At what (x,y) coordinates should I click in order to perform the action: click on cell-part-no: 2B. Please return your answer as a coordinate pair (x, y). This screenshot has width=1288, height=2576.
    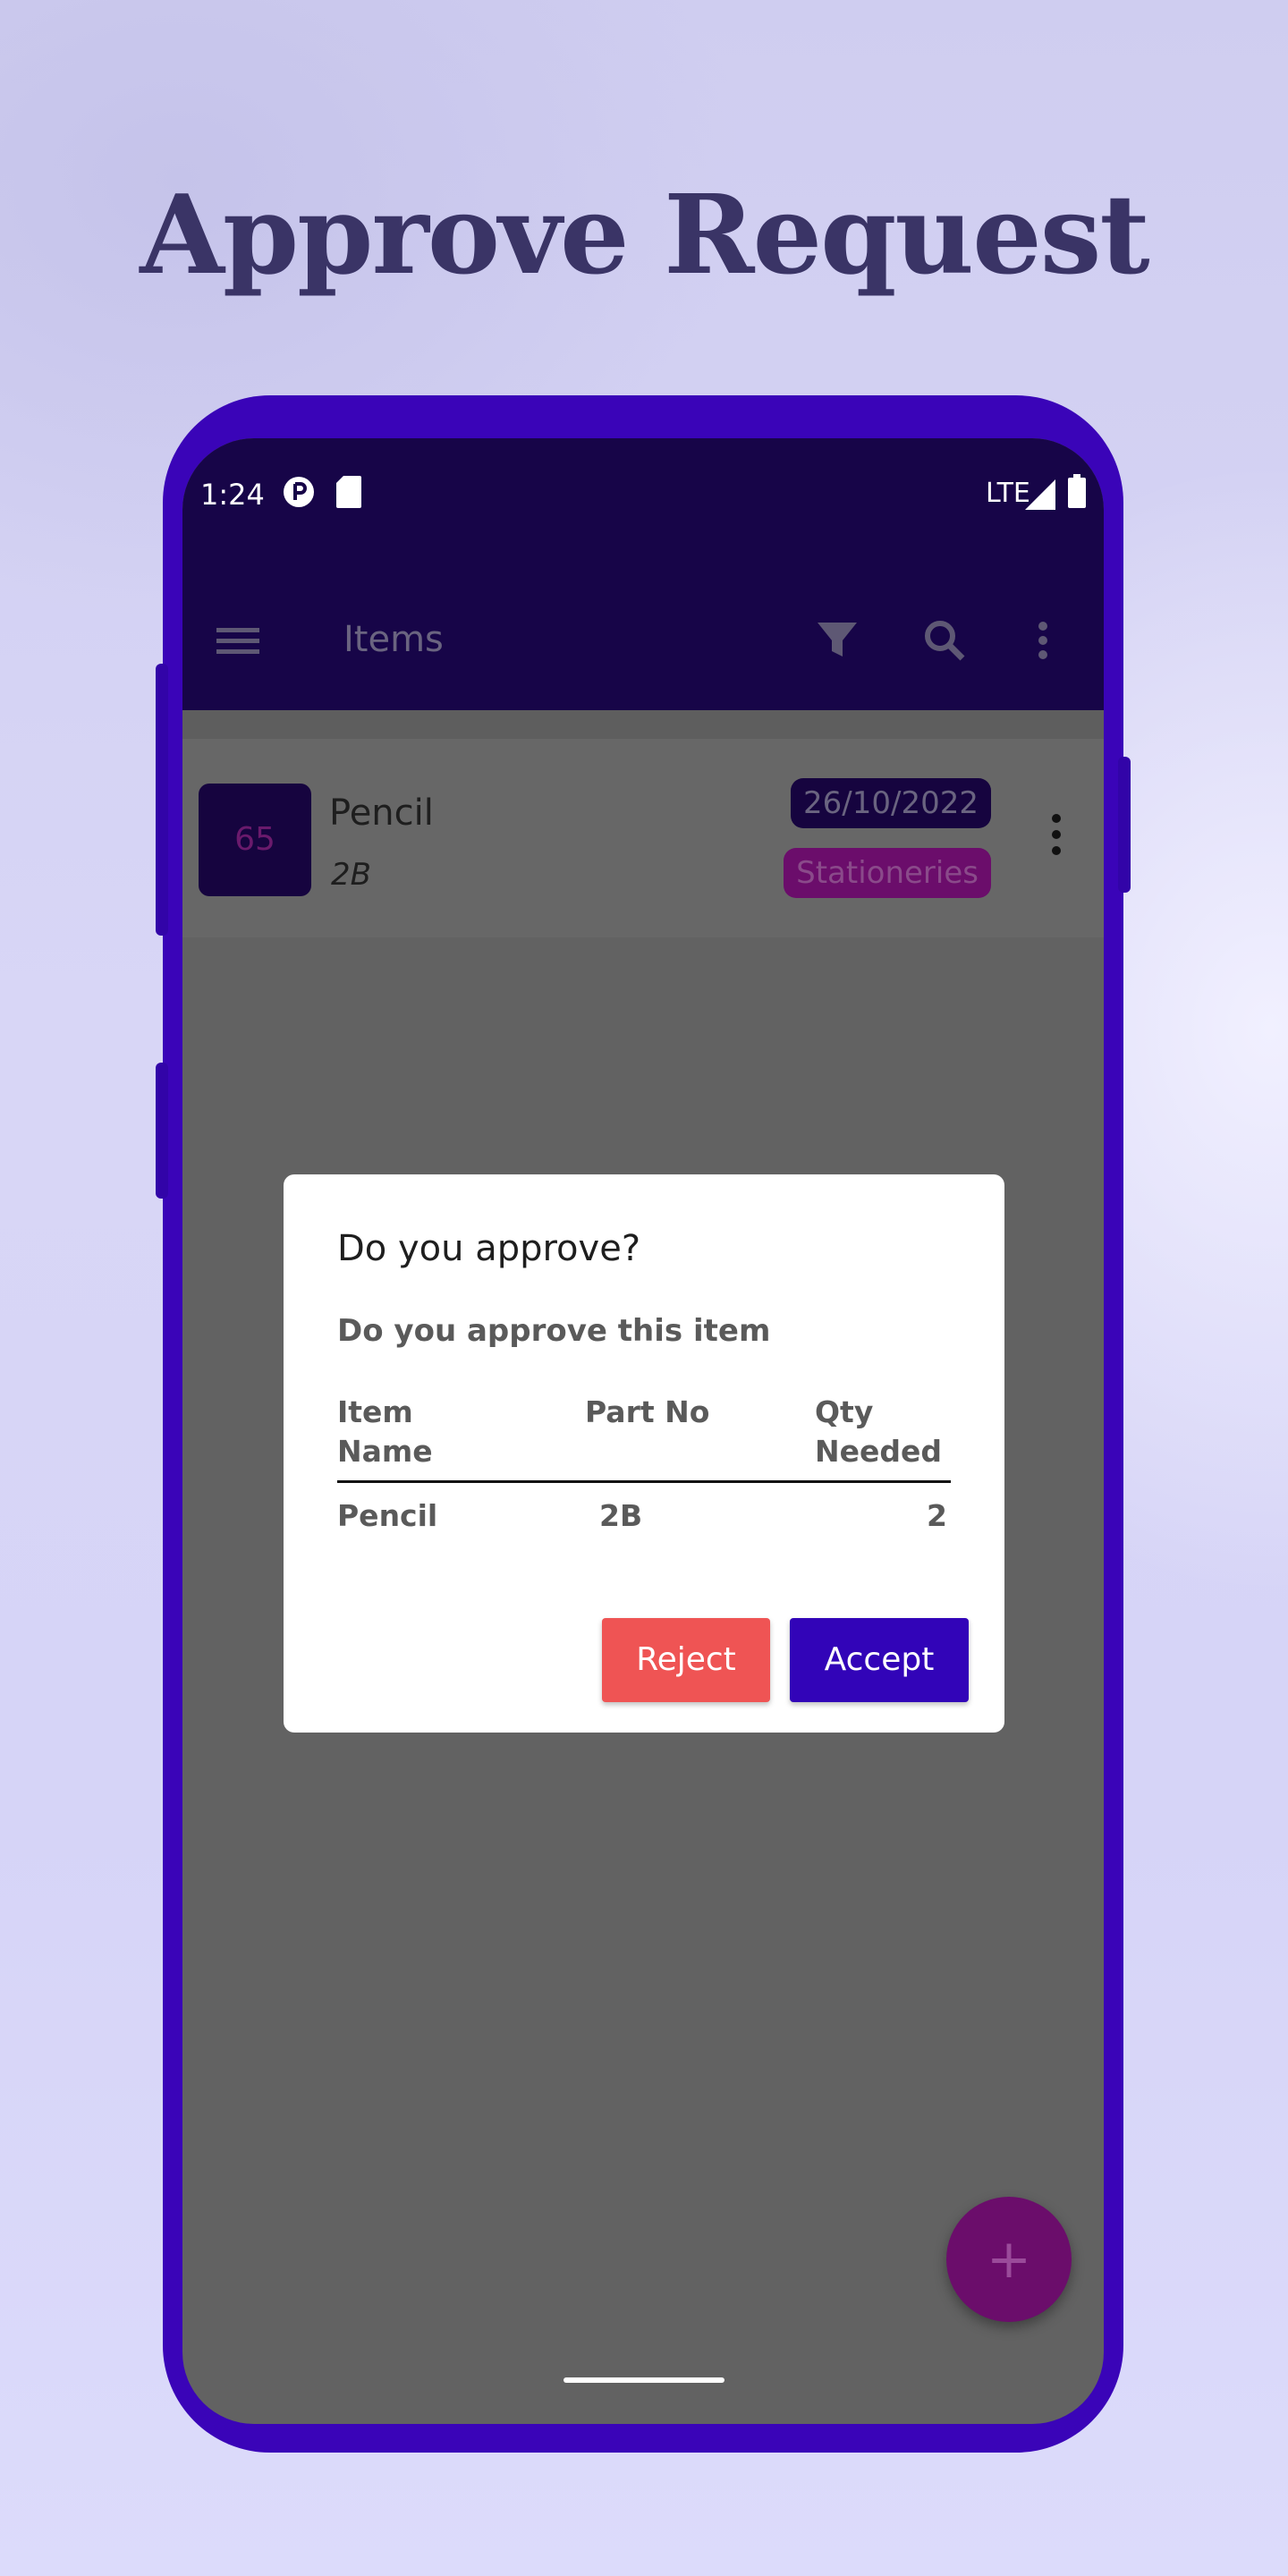
    Looking at the image, I should click on (621, 1515).